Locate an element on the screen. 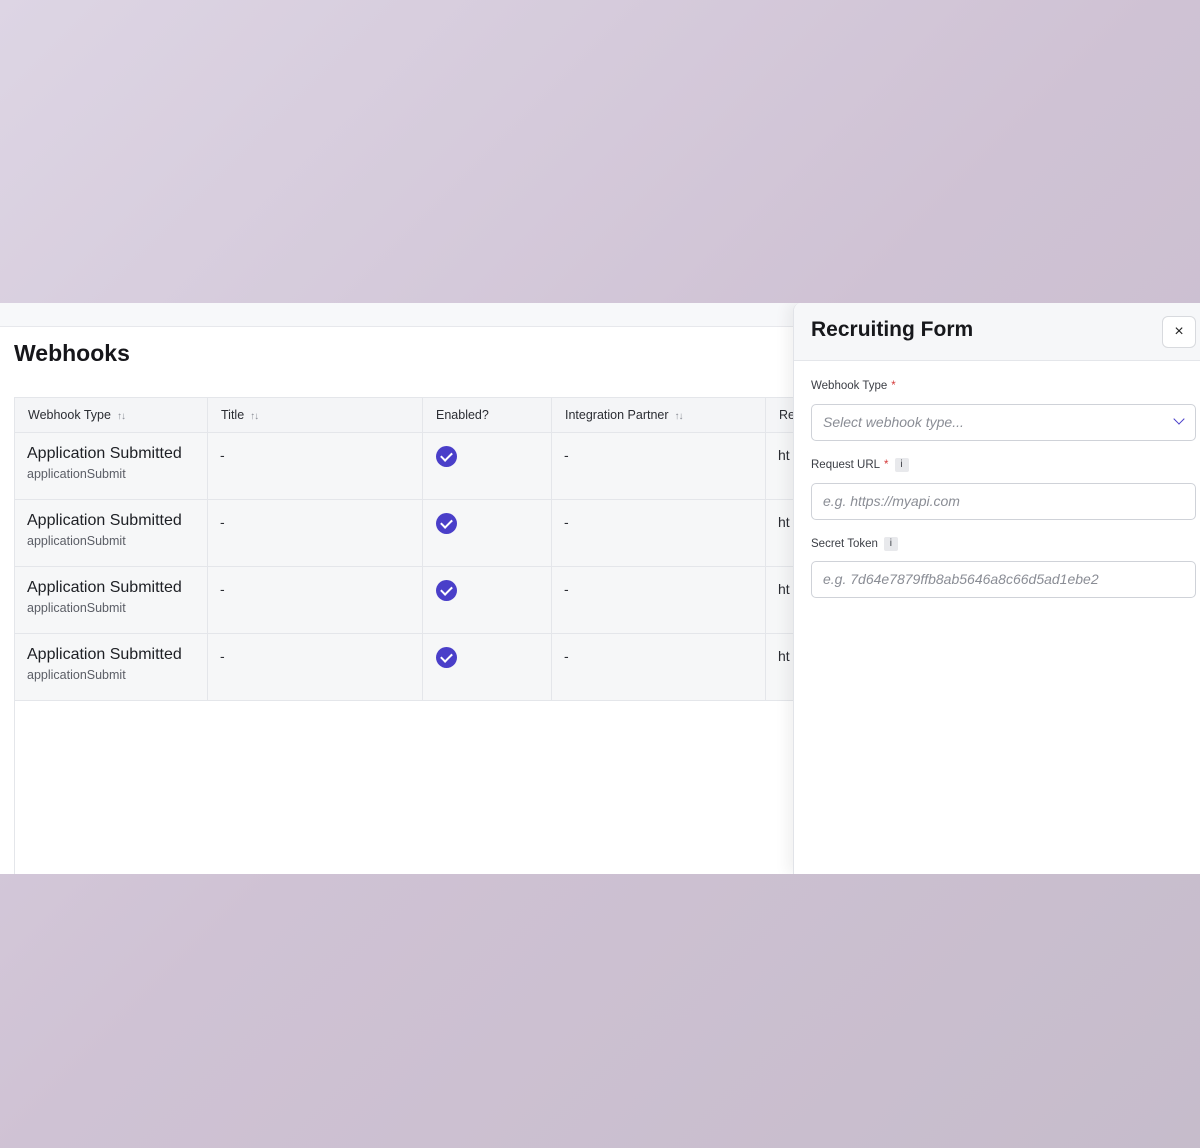 This screenshot has height=1148, width=1200. input-placeholder: e.g. https://myapi.com is located at coordinates (891, 501).